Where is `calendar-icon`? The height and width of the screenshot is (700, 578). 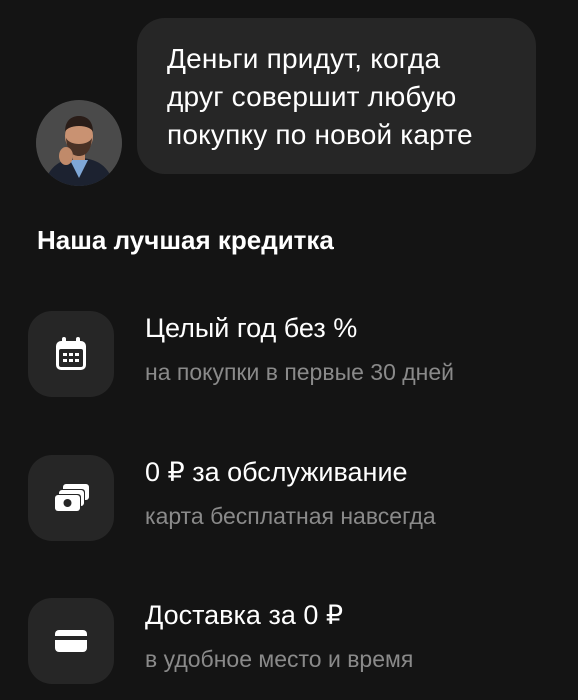 calendar-icon is located at coordinates (71, 353).